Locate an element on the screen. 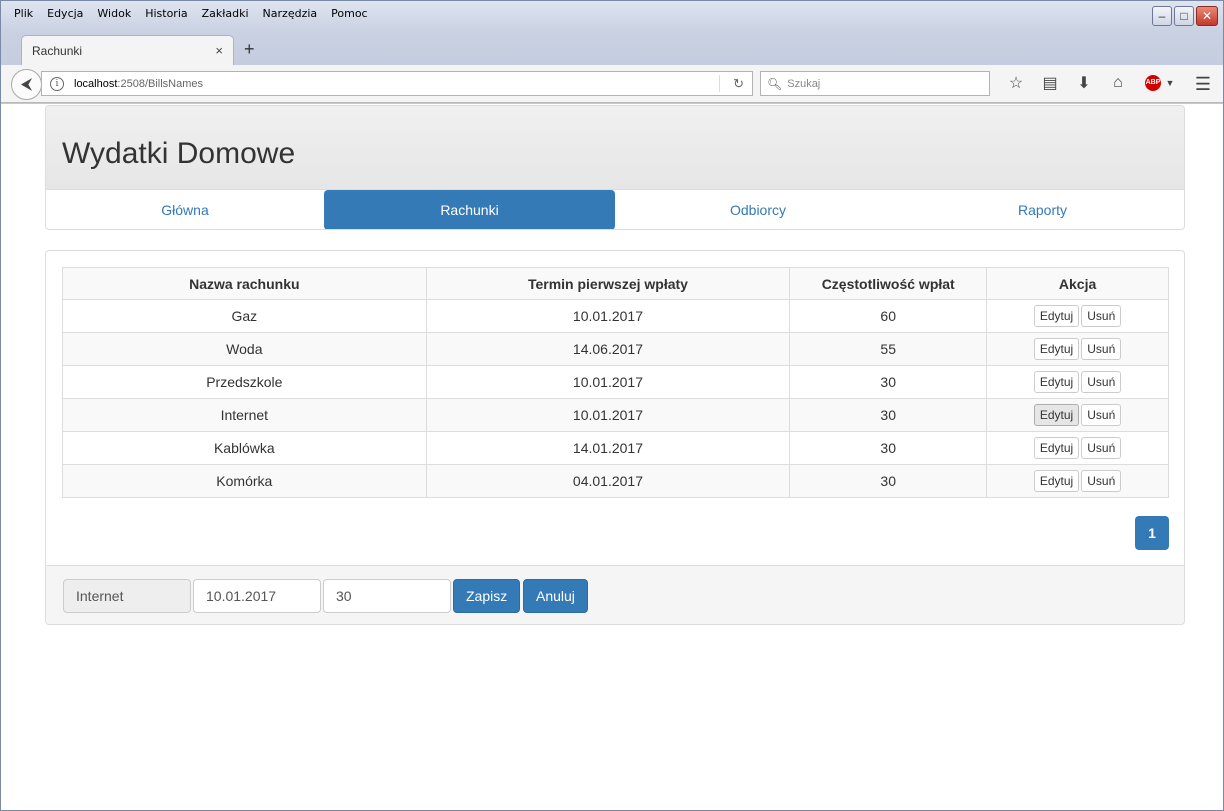 The image size is (1224, 811). reload-icon: ↻ is located at coordinates (738, 84).